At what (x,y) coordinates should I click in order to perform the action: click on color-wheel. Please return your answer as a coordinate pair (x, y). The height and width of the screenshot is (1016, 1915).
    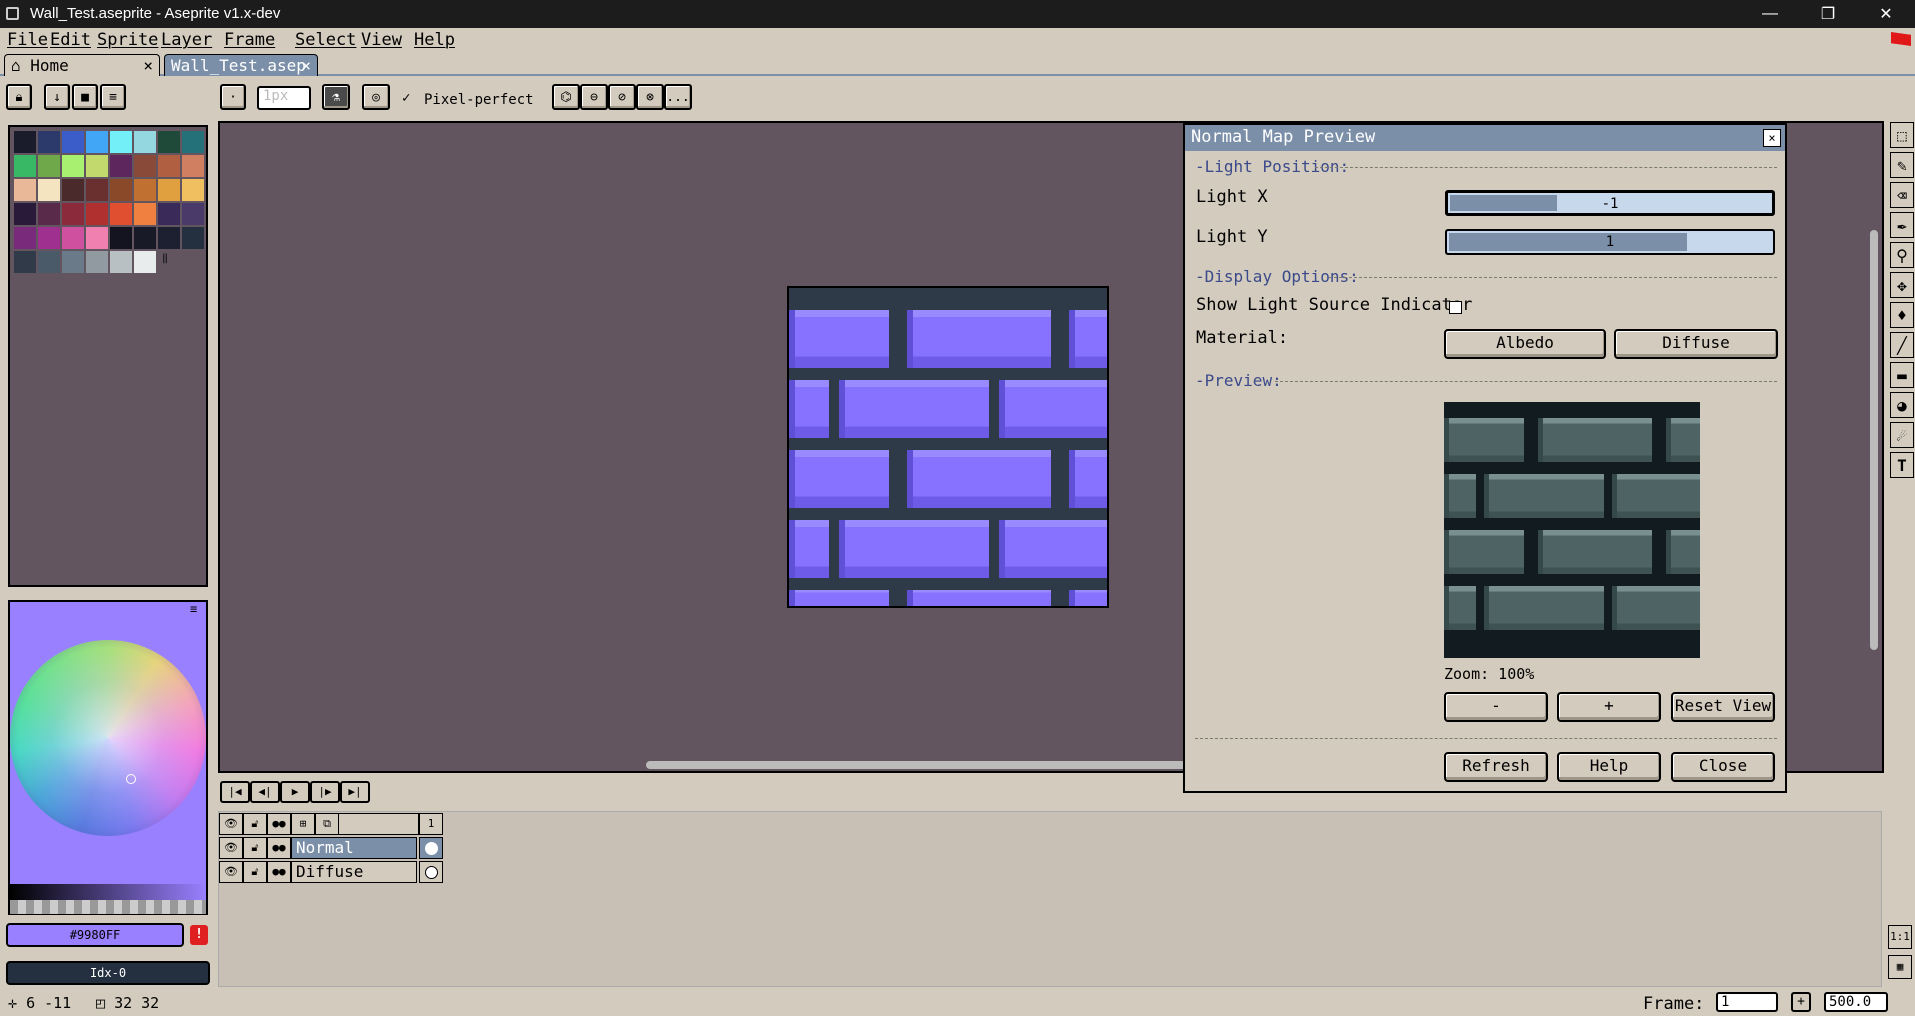
    Looking at the image, I should click on (108, 738).